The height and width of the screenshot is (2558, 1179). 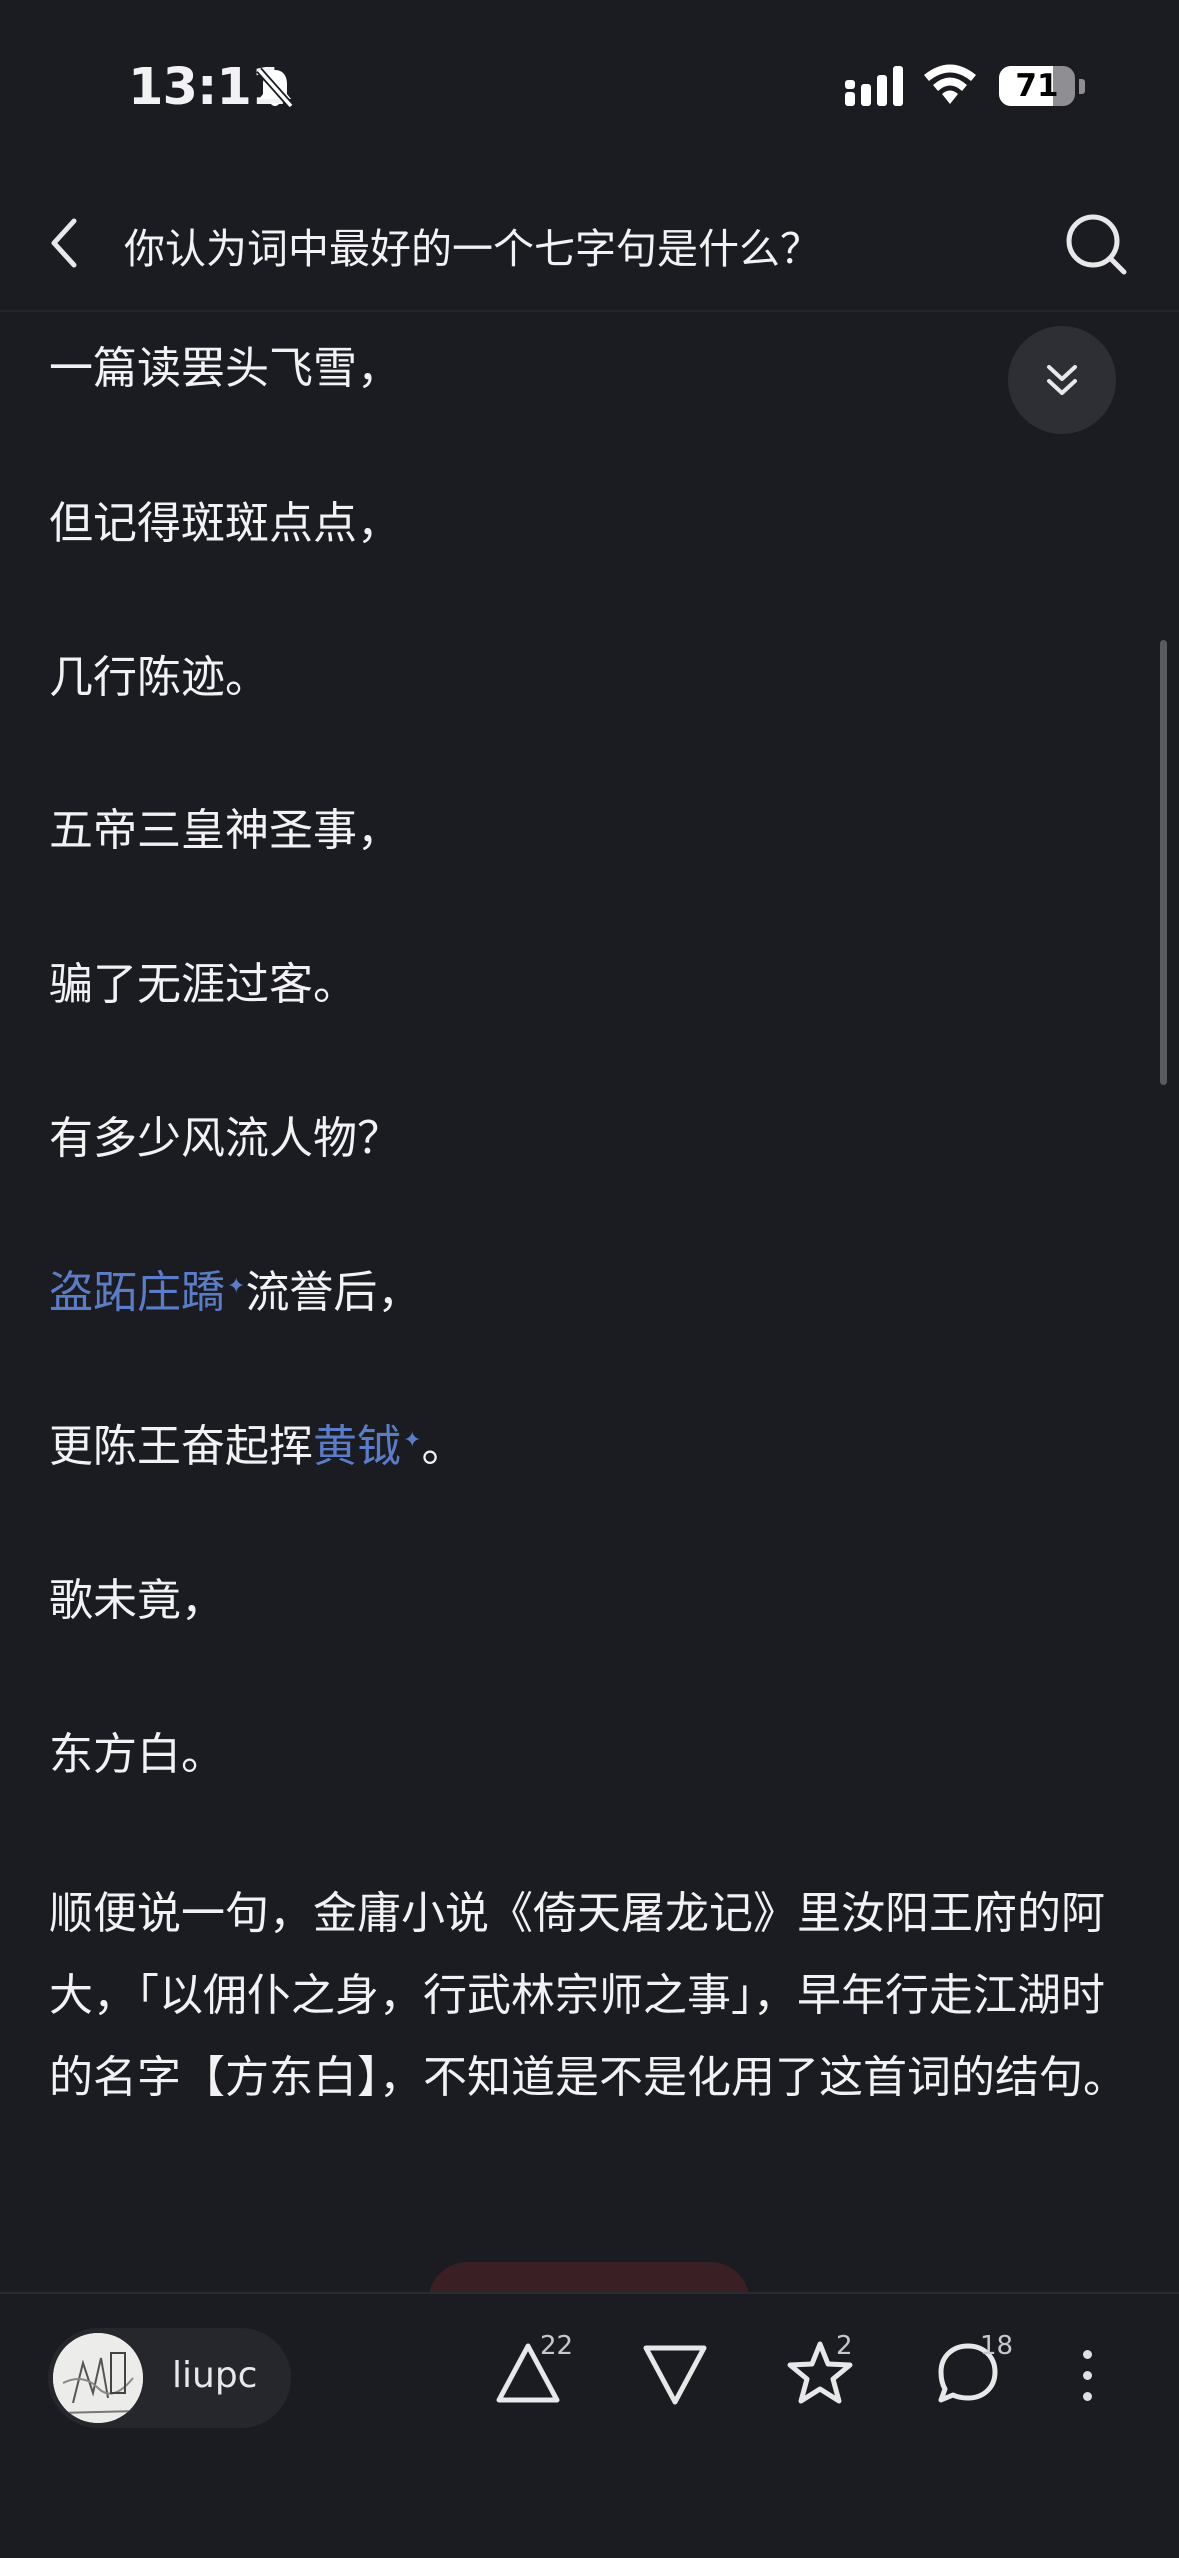 I want to click on wifi-icon, so click(x=950, y=84).